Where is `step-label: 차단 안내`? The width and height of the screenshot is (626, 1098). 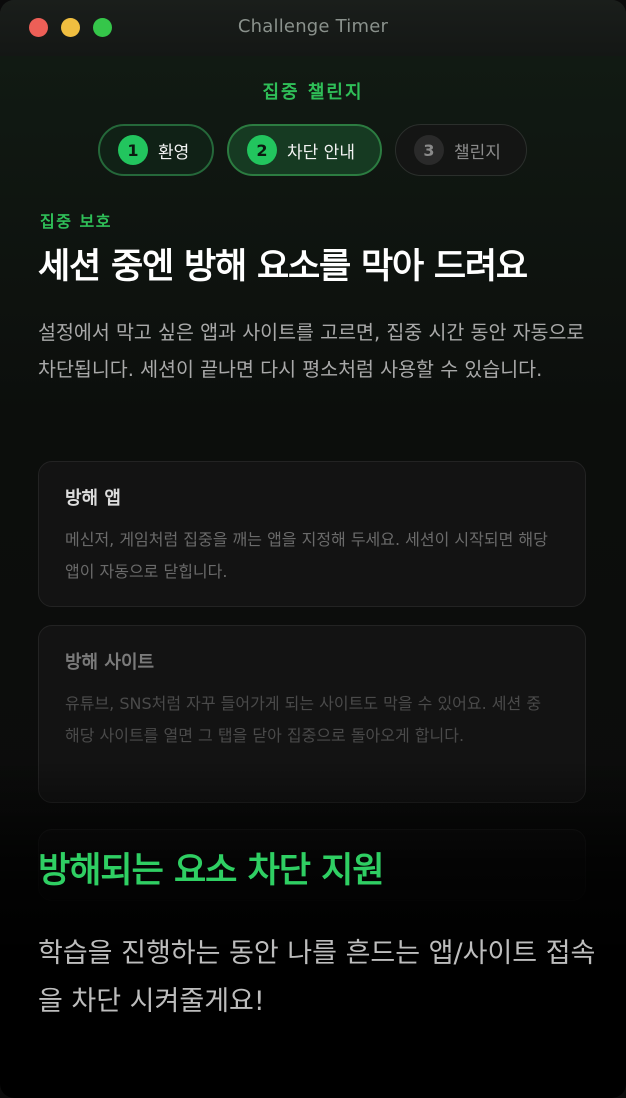
step-label: 차단 안내 is located at coordinates (321, 152).